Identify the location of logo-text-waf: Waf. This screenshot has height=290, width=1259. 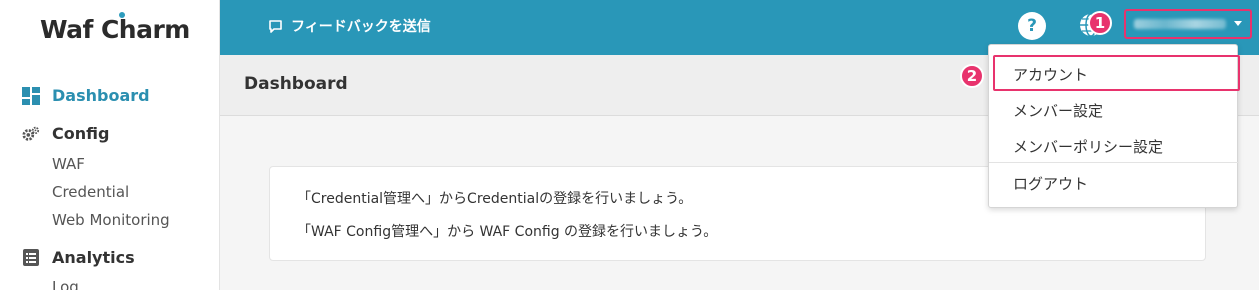
(66, 29).